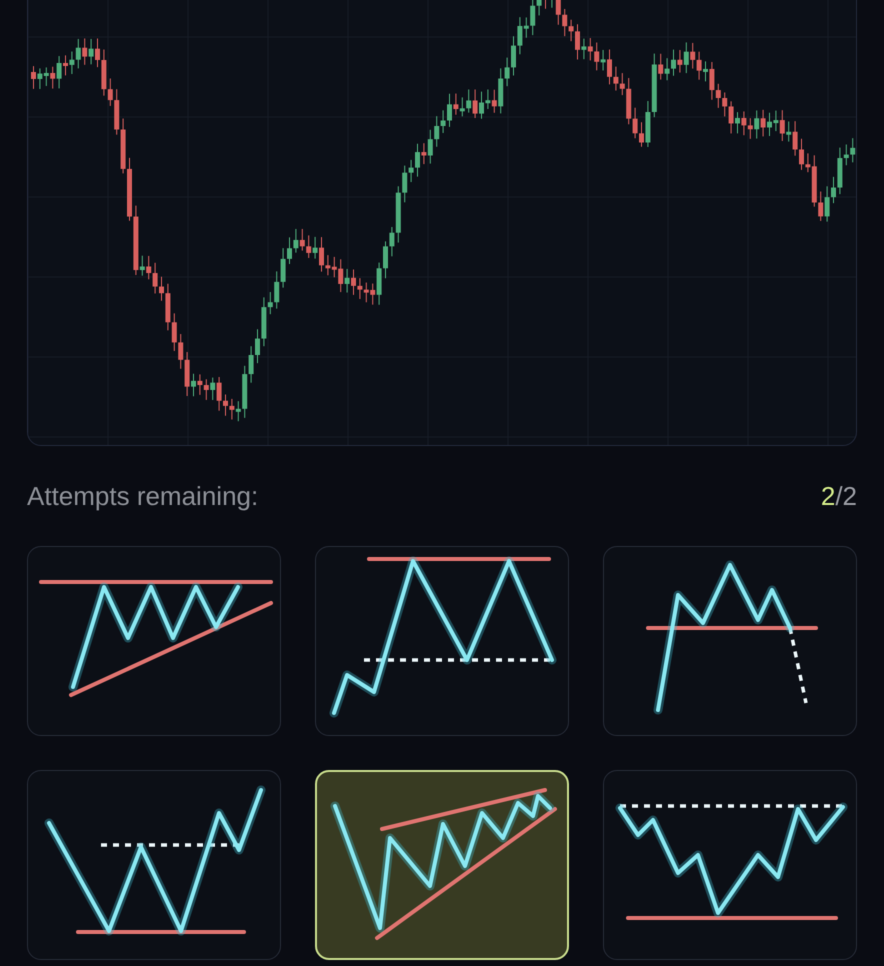 Image resolution: width=884 pixels, height=966 pixels. What do you see at coordinates (142, 496) in the screenshot?
I see `attempts-label: Attempts remaining:` at bounding box center [142, 496].